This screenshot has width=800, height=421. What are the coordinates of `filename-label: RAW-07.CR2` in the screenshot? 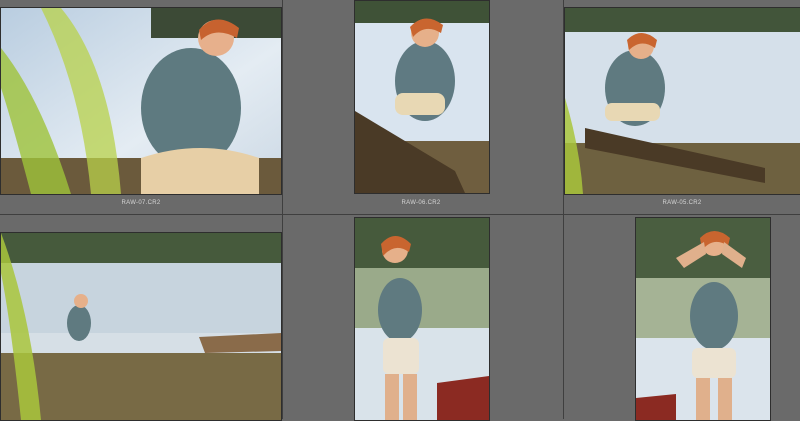 It's located at (141, 203).